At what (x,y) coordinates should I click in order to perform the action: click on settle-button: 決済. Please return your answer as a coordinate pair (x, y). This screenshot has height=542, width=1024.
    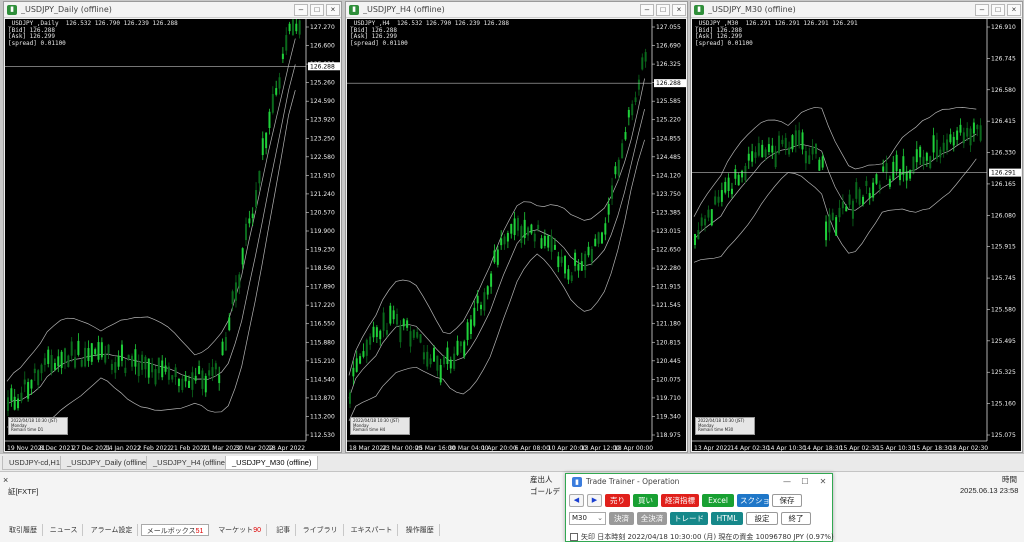
    Looking at the image, I should click on (621, 518).